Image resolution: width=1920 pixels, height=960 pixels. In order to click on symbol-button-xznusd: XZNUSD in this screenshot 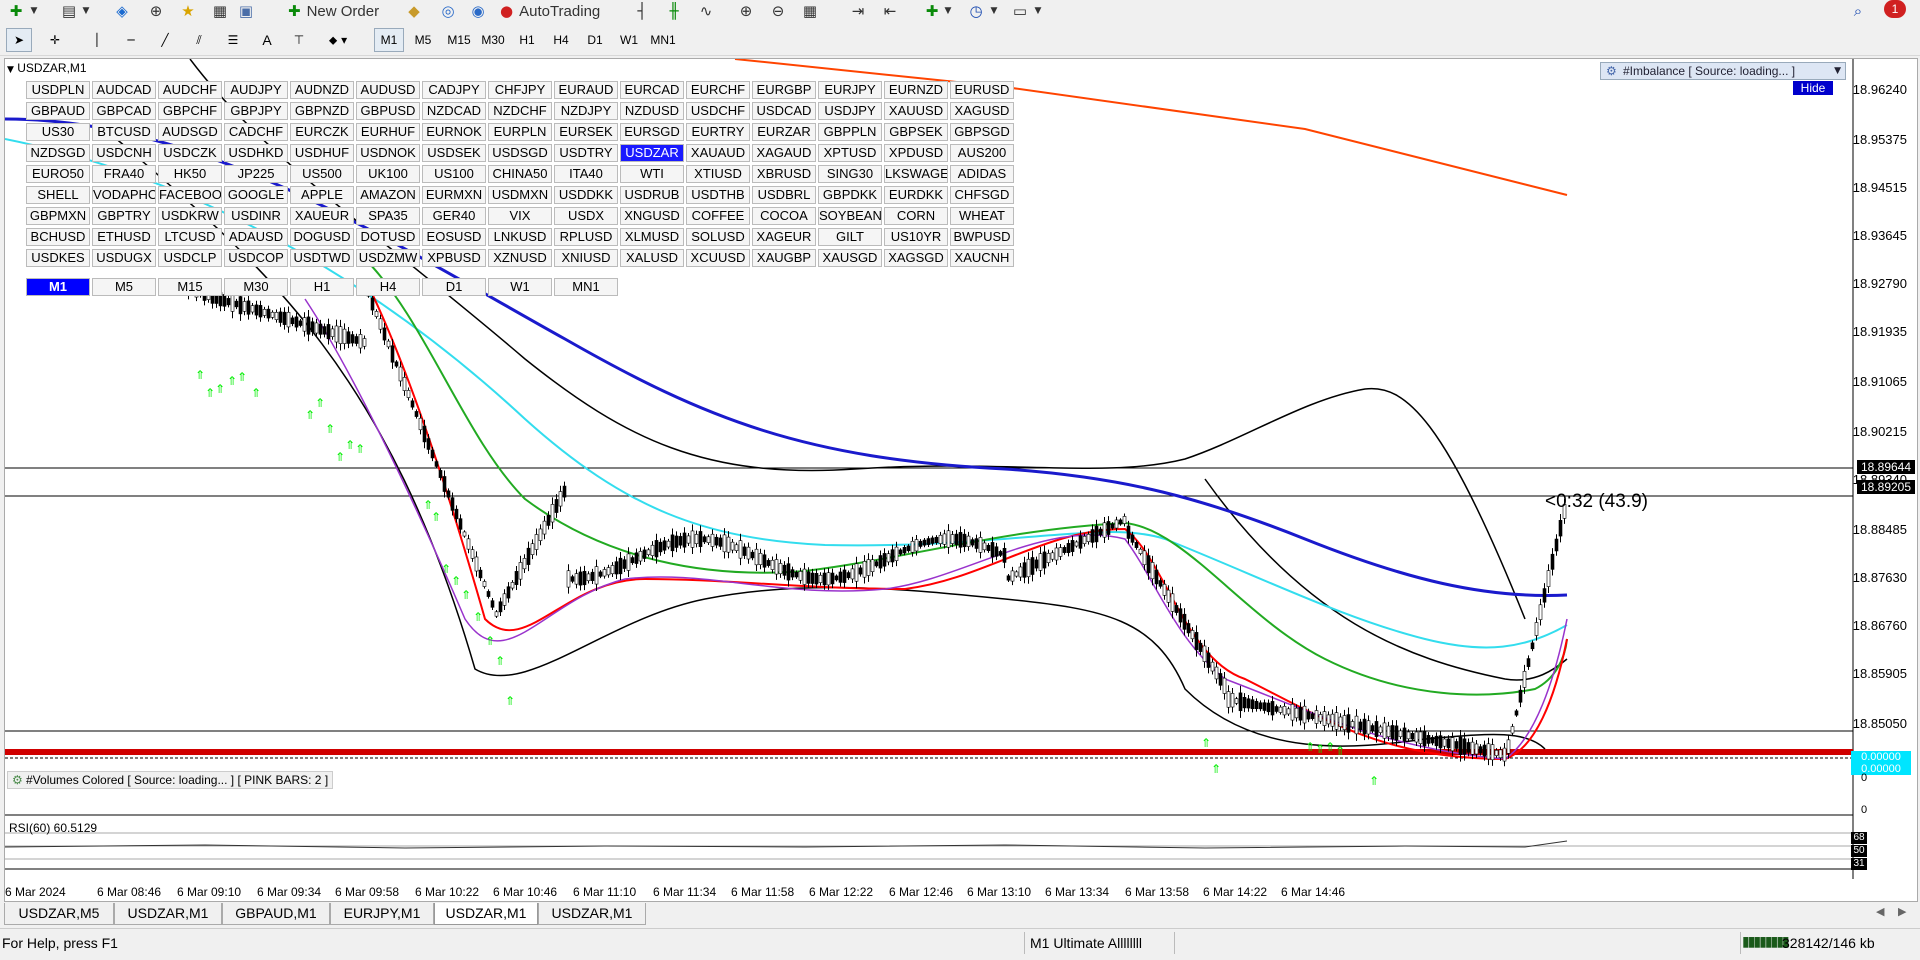, I will do `click(520, 258)`.